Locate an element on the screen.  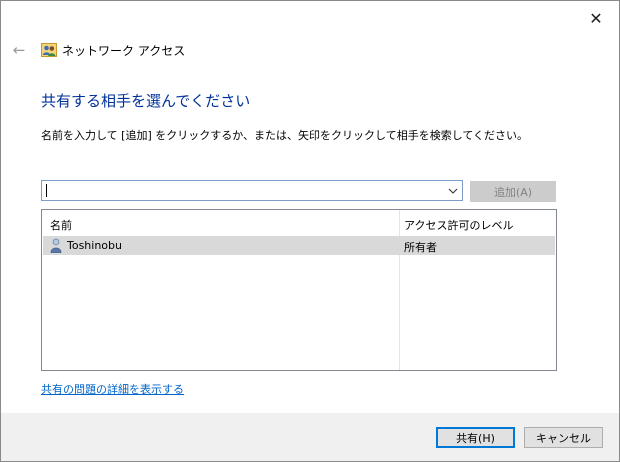
column-divider is located at coordinates (399, 290).